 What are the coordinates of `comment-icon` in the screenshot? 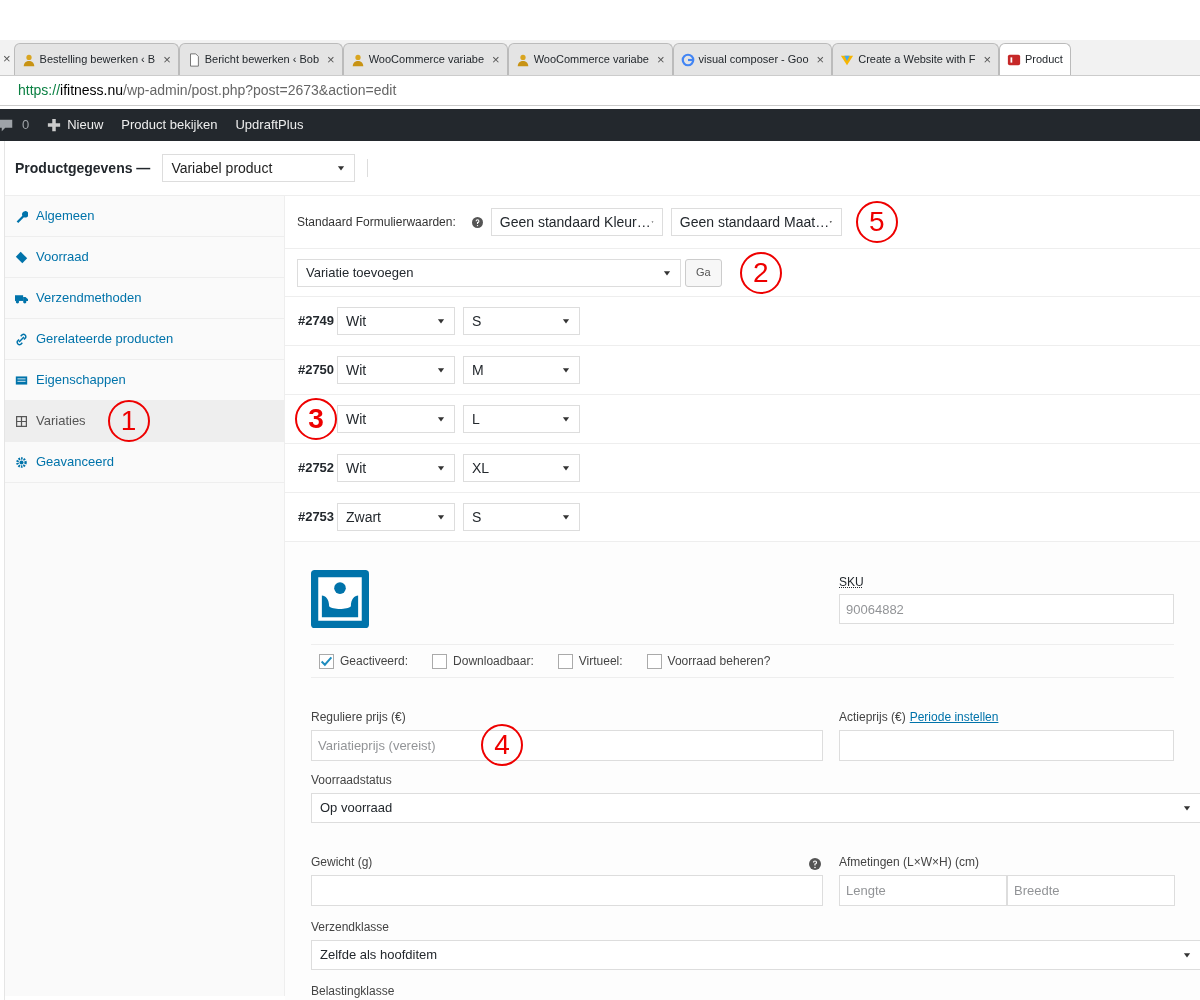 It's located at (7, 125).